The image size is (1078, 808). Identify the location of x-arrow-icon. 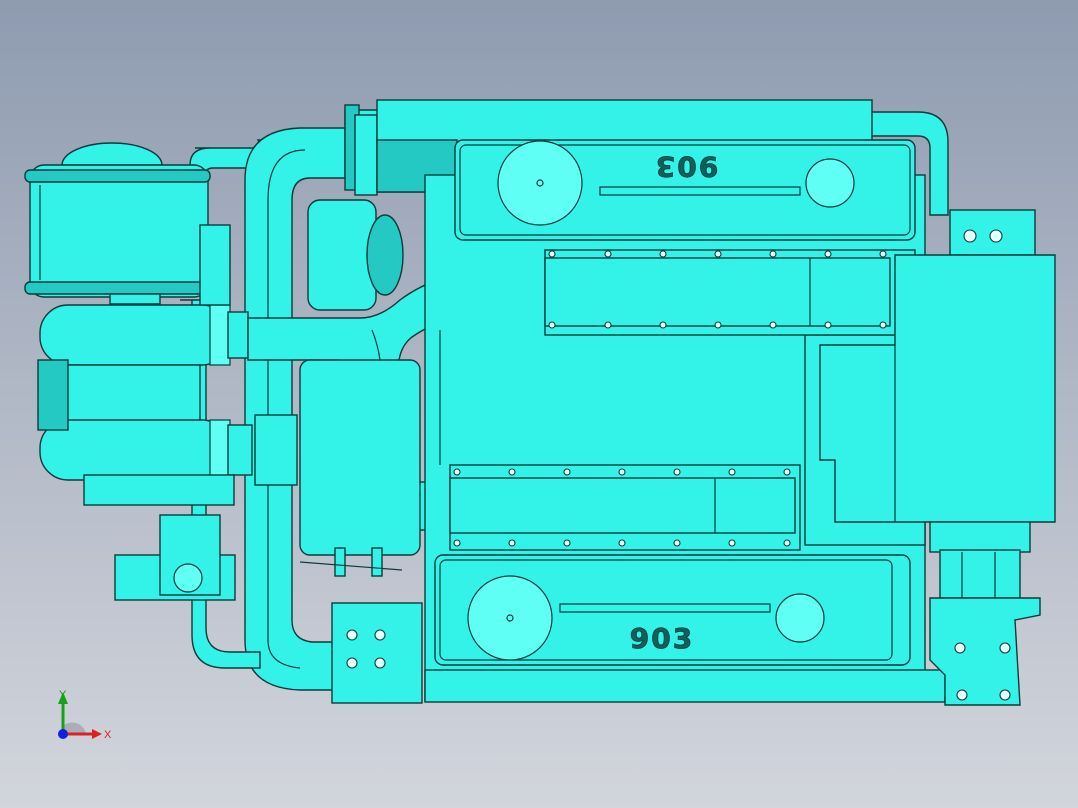
(97, 734).